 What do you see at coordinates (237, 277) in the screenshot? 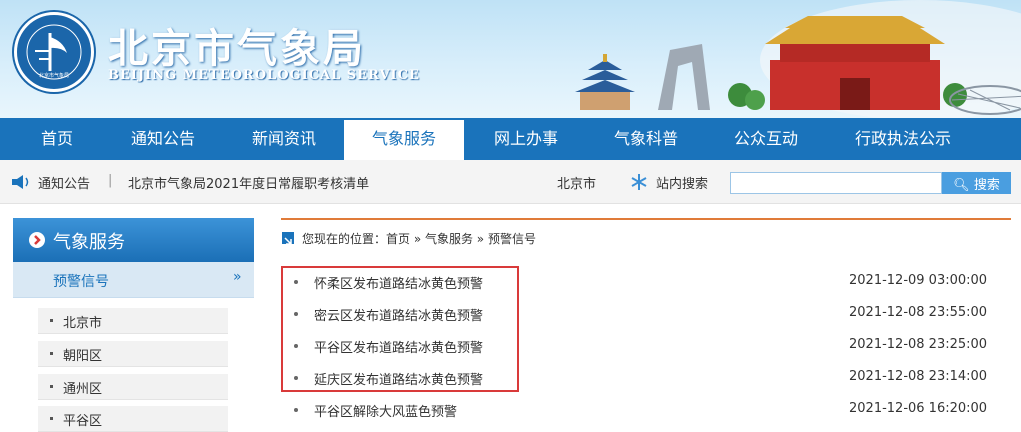
I see `double-chevron-icon: »` at bounding box center [237, 277].